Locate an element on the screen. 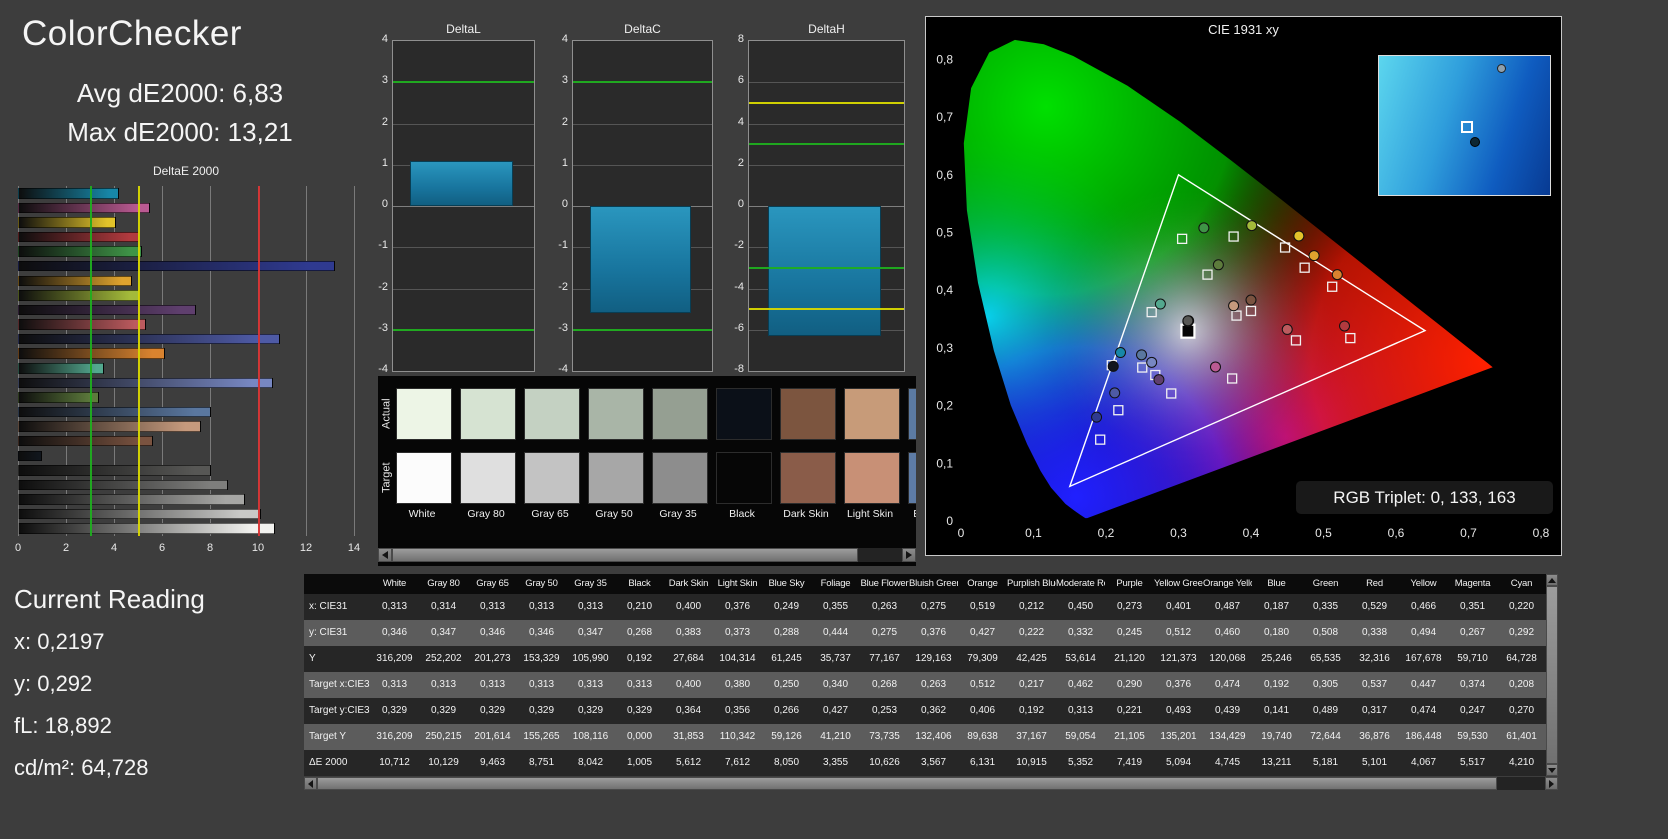  table-cell: 155,265 is located at coordinates (541, 736).